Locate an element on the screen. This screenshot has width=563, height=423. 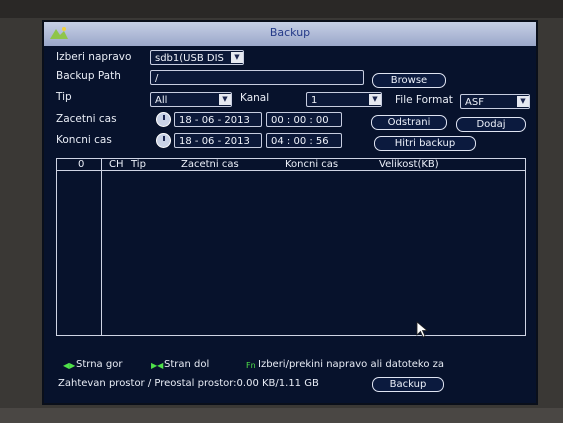
add-button: Dodaj is located at coordinates (491, 124).